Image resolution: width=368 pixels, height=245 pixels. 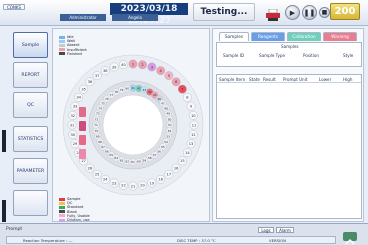 I want to click on inner-slot-number: 60, so click(x=139, y=162).